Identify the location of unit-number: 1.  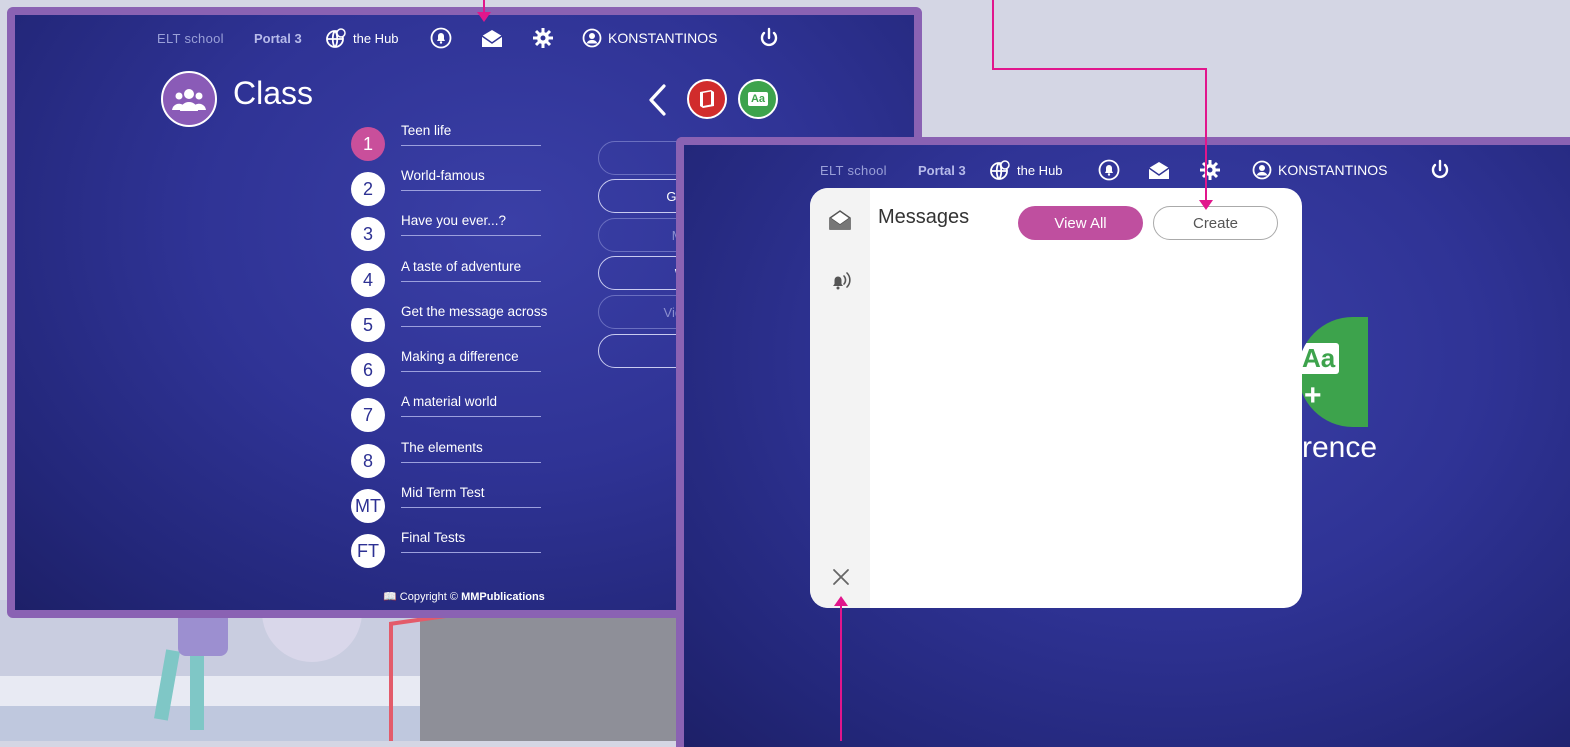
(368, 144).